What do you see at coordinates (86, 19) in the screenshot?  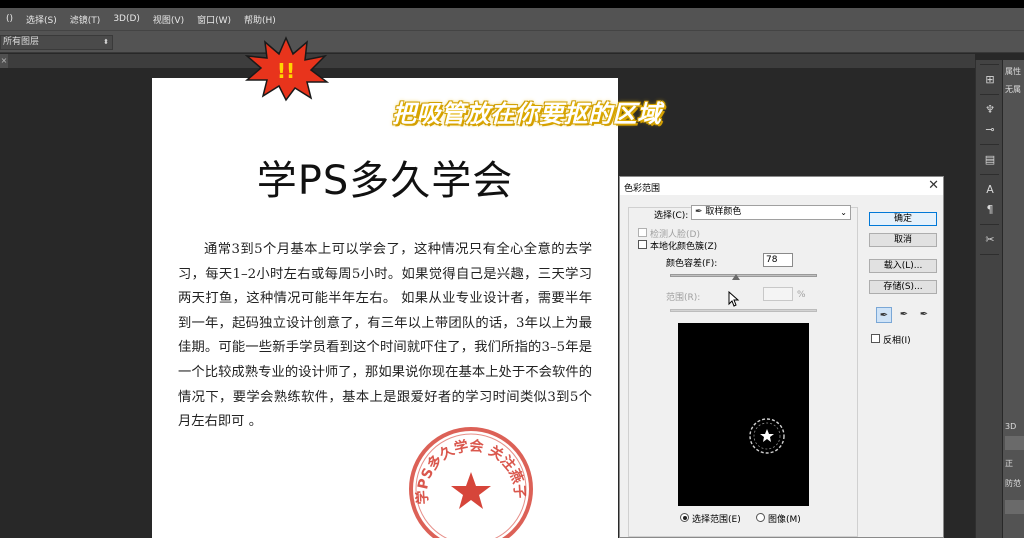 I see `menu-item-filter: 滤镜(T)` at bounding box center [86, 19].